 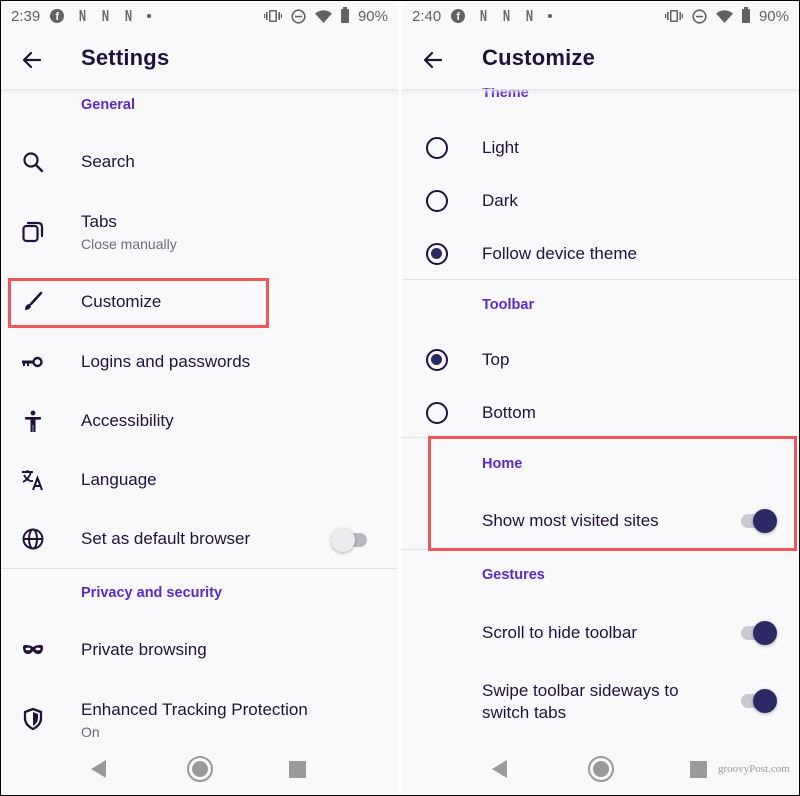 What do you see at coordinates (508, 305) in the screenshot?
I see `section-header-toolbar: Toolbar` at bounding box center [508, 305].